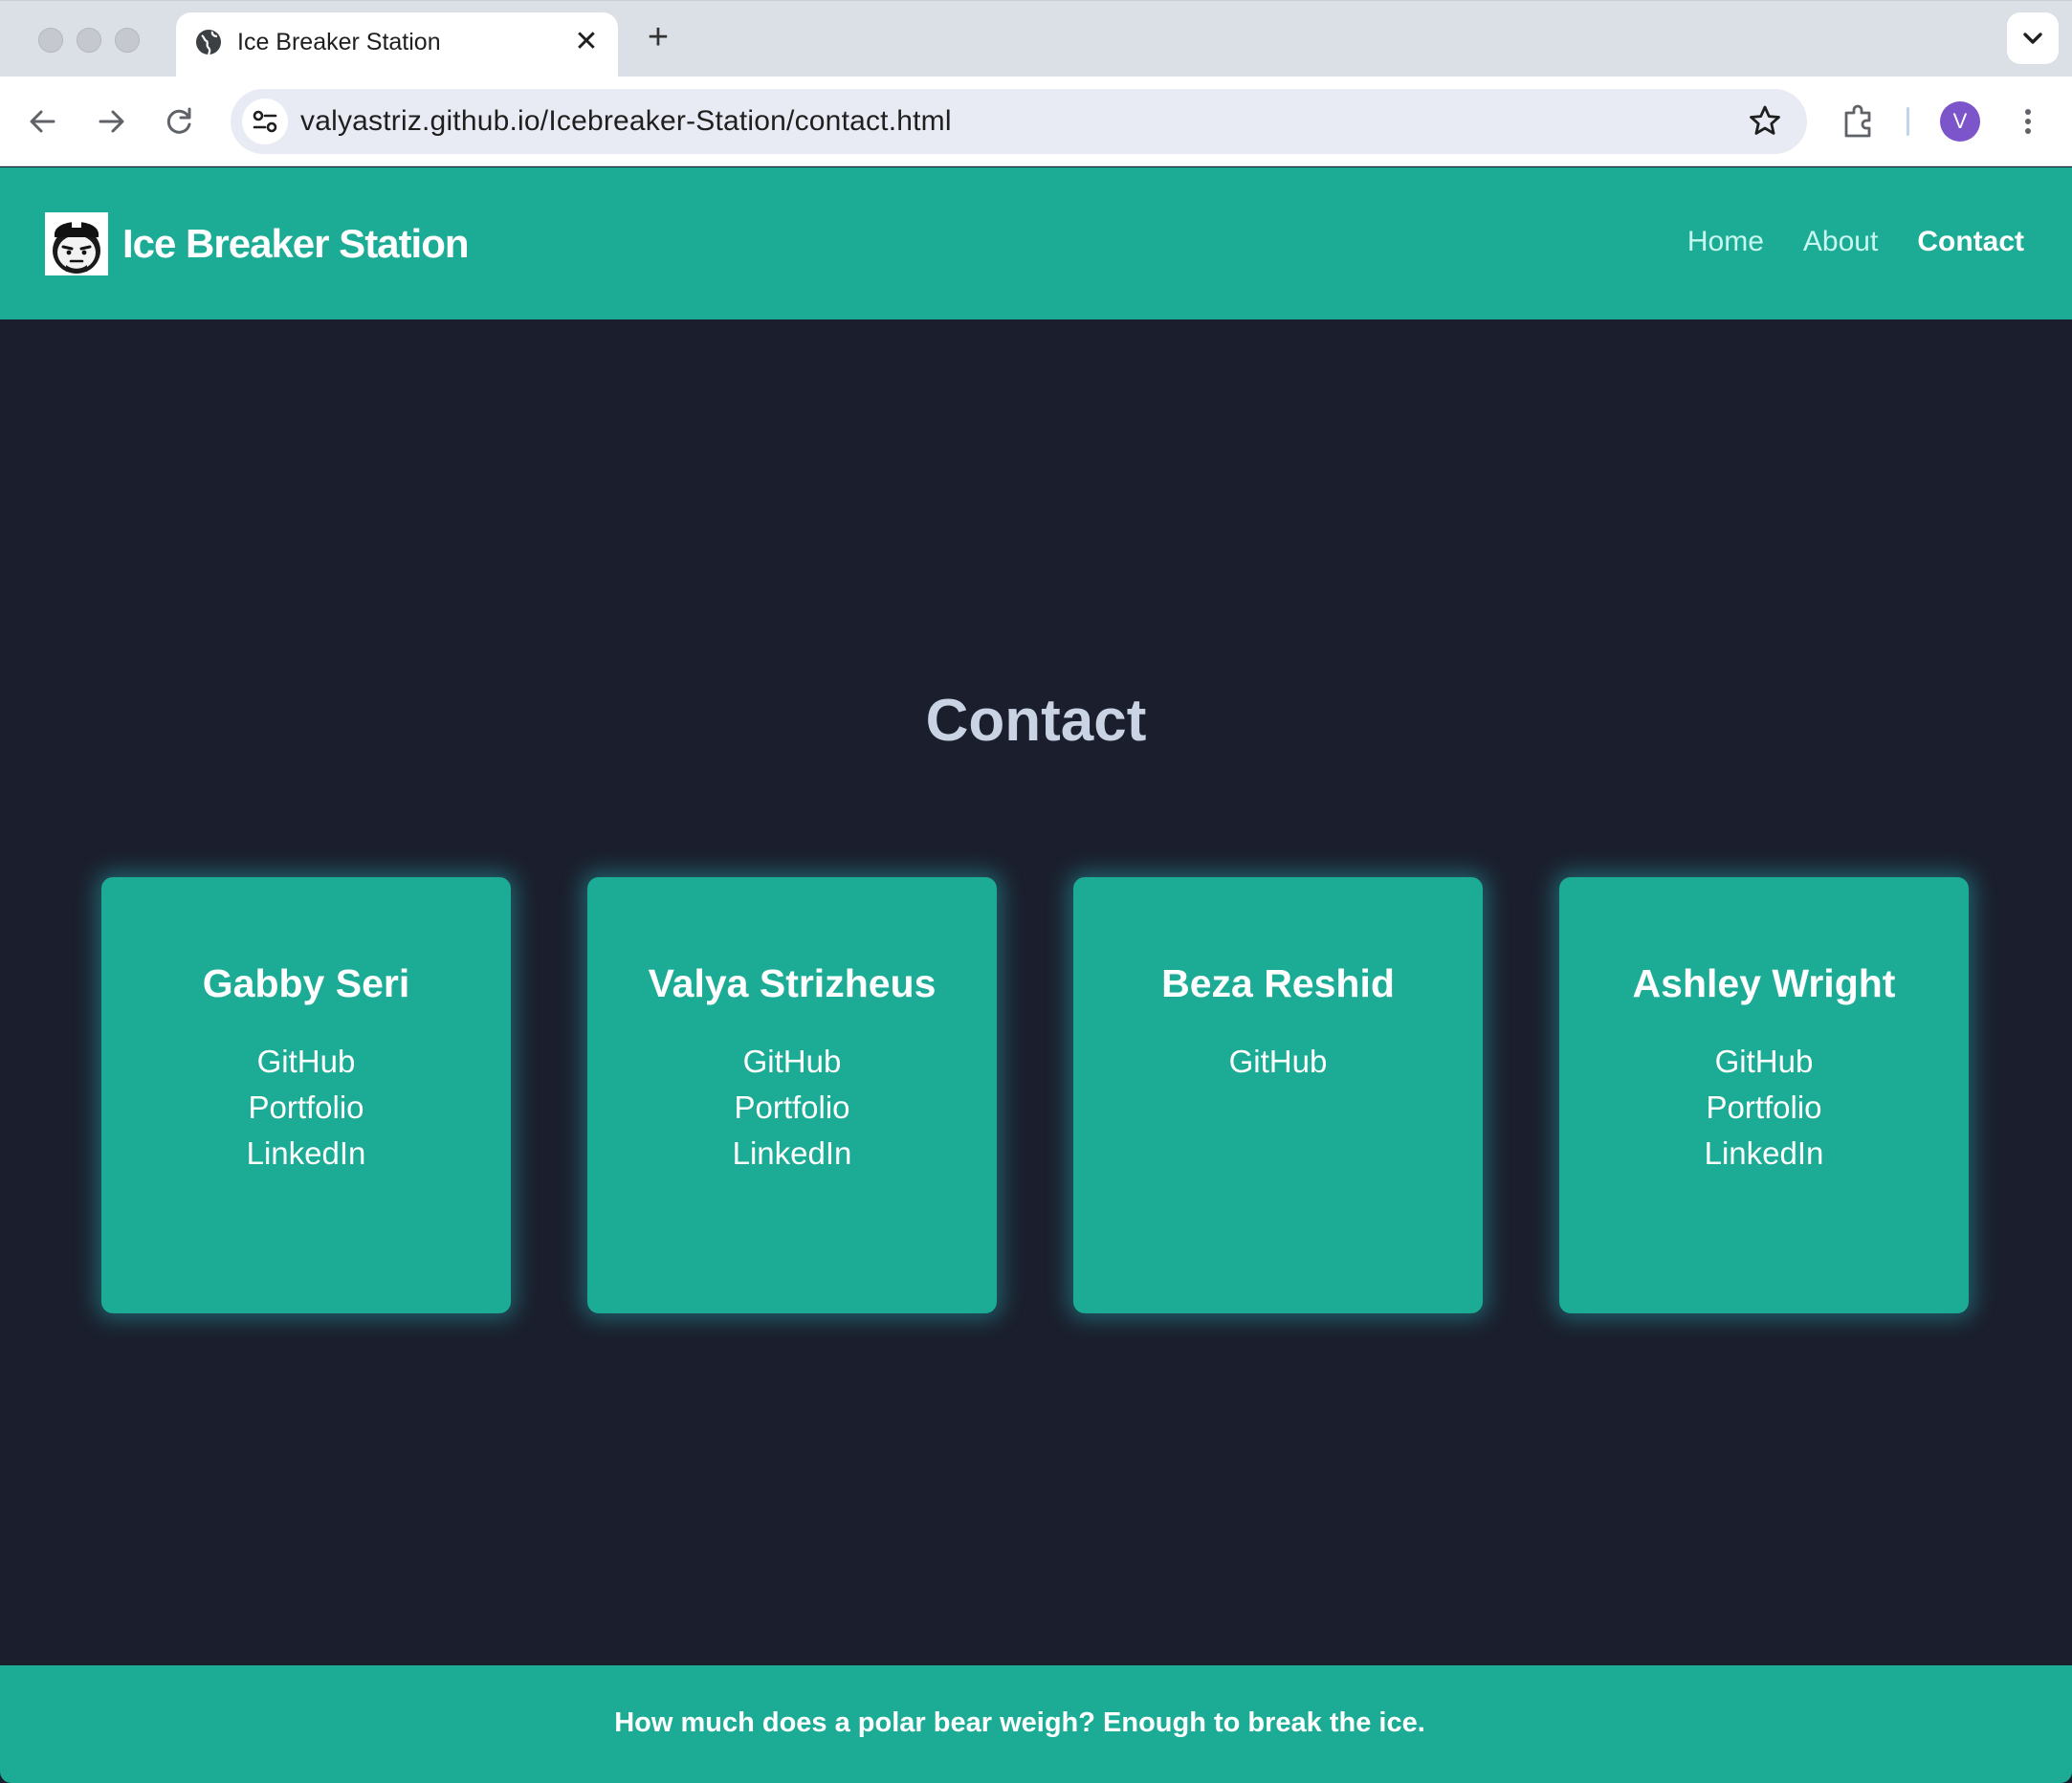 Image resolution: width=2072 pixels, height=1783 pixels. What do you see at coordinates (127, 40) in the screenshot?
I see `window-zoom-control` at bounding box center [127, 40].